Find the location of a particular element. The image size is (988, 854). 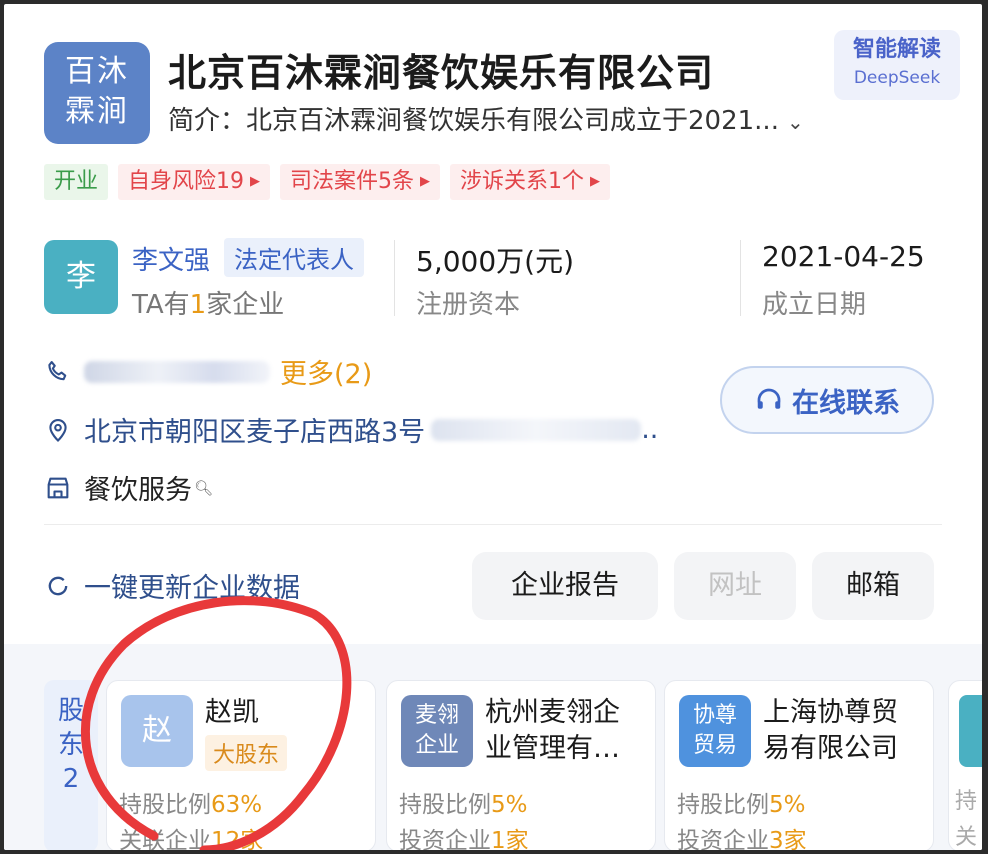

shareholder-card: 赵 赵凯 大股东 持股比例63% 关联企业12家 is located at coordinates (241, 765).